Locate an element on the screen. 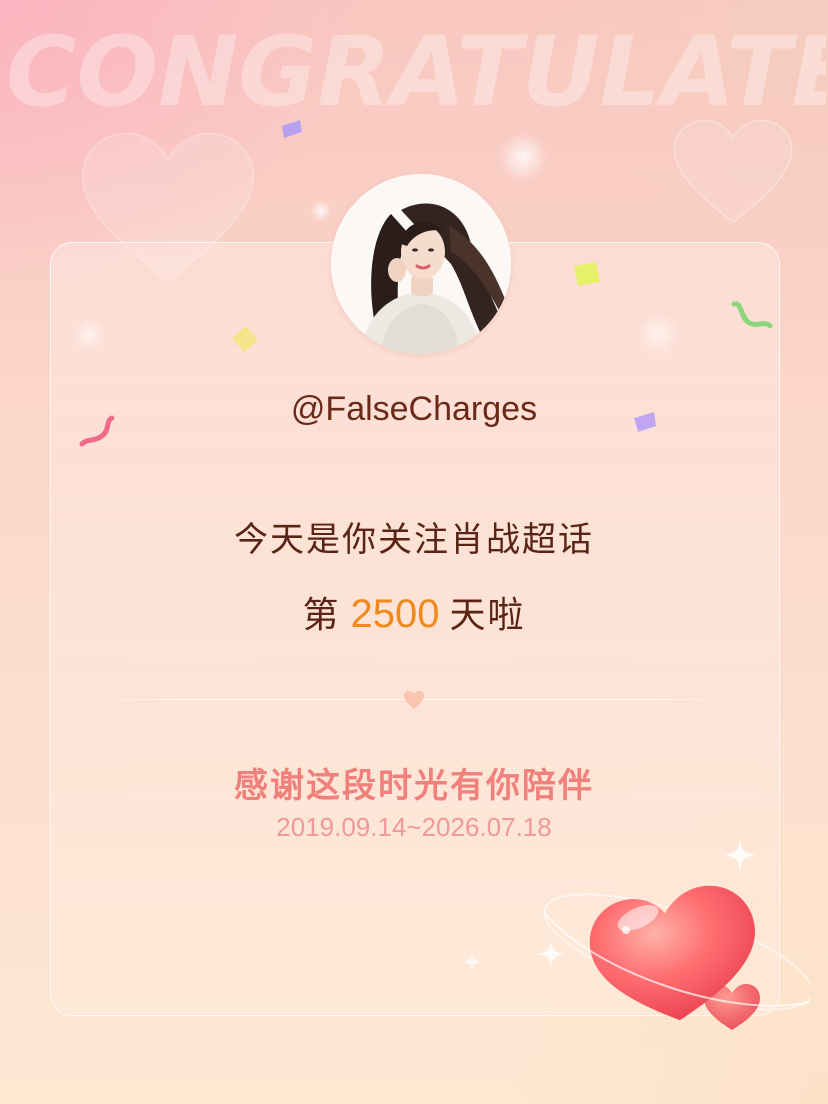 This screenshot has width=828, height=1104. avatar is located at coordinates (421, 264).